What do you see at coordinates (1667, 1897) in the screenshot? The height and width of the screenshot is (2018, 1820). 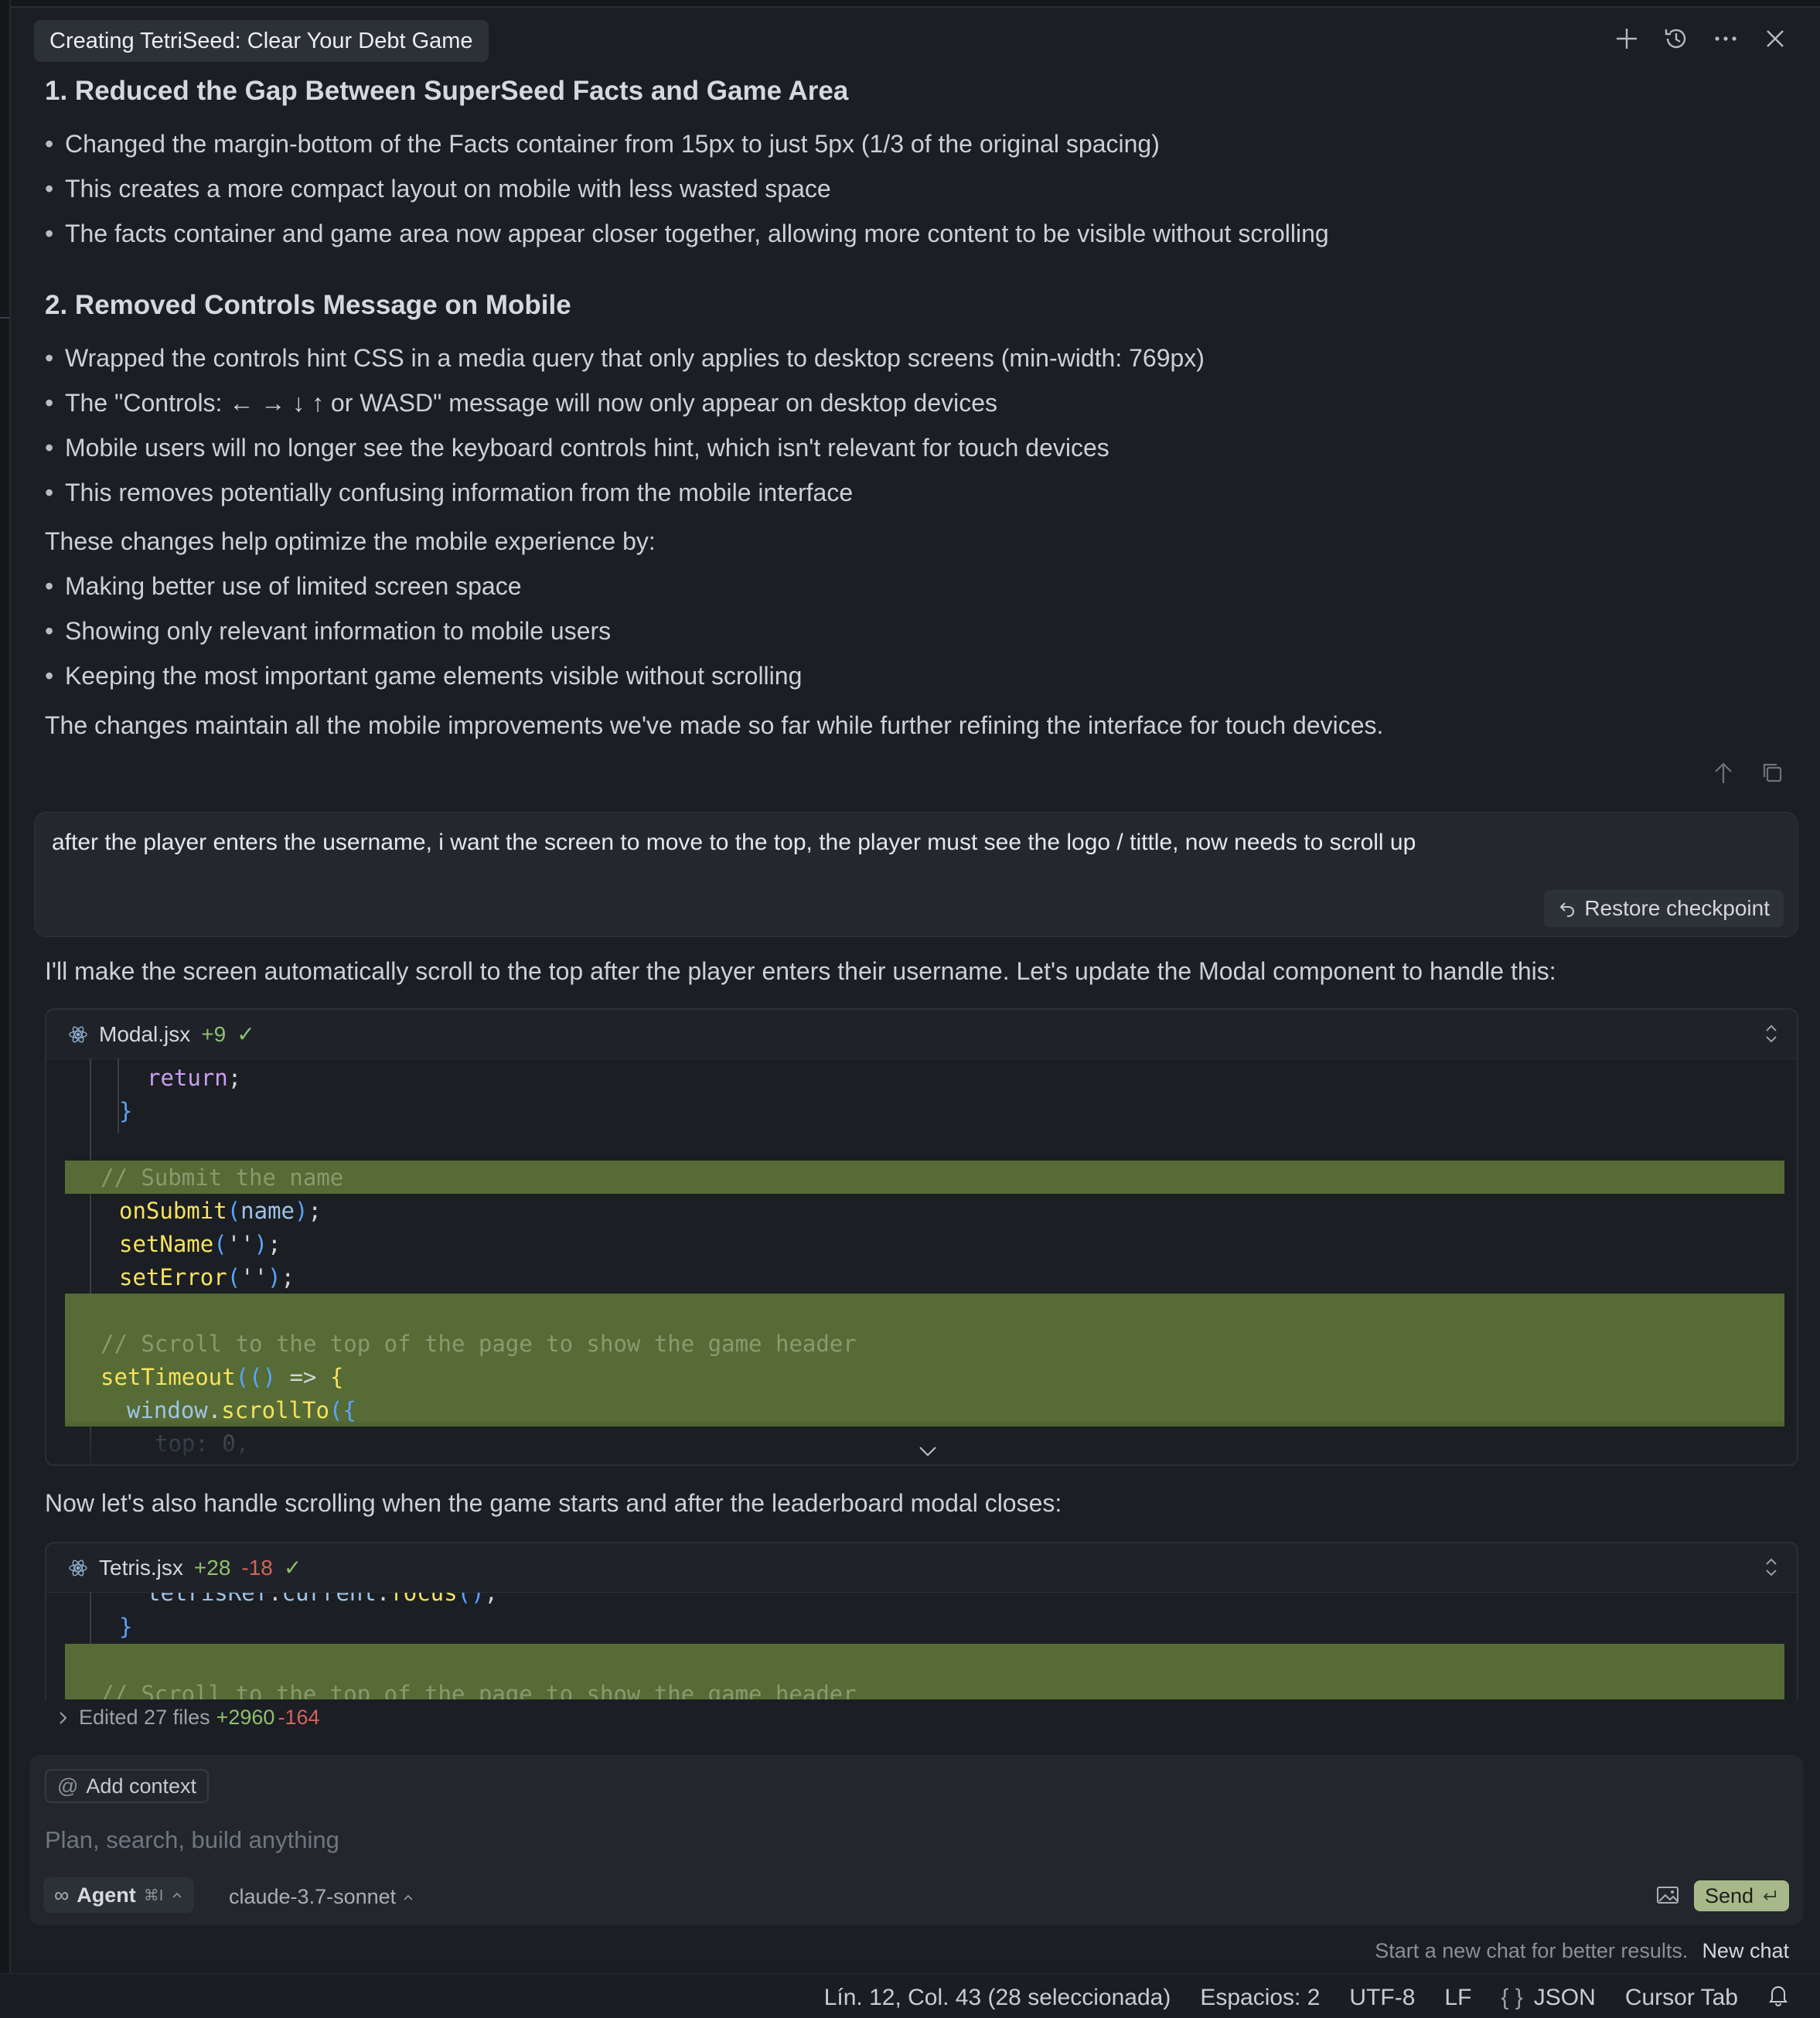 I see `image-icon` at bounding box center [1667, 1897].